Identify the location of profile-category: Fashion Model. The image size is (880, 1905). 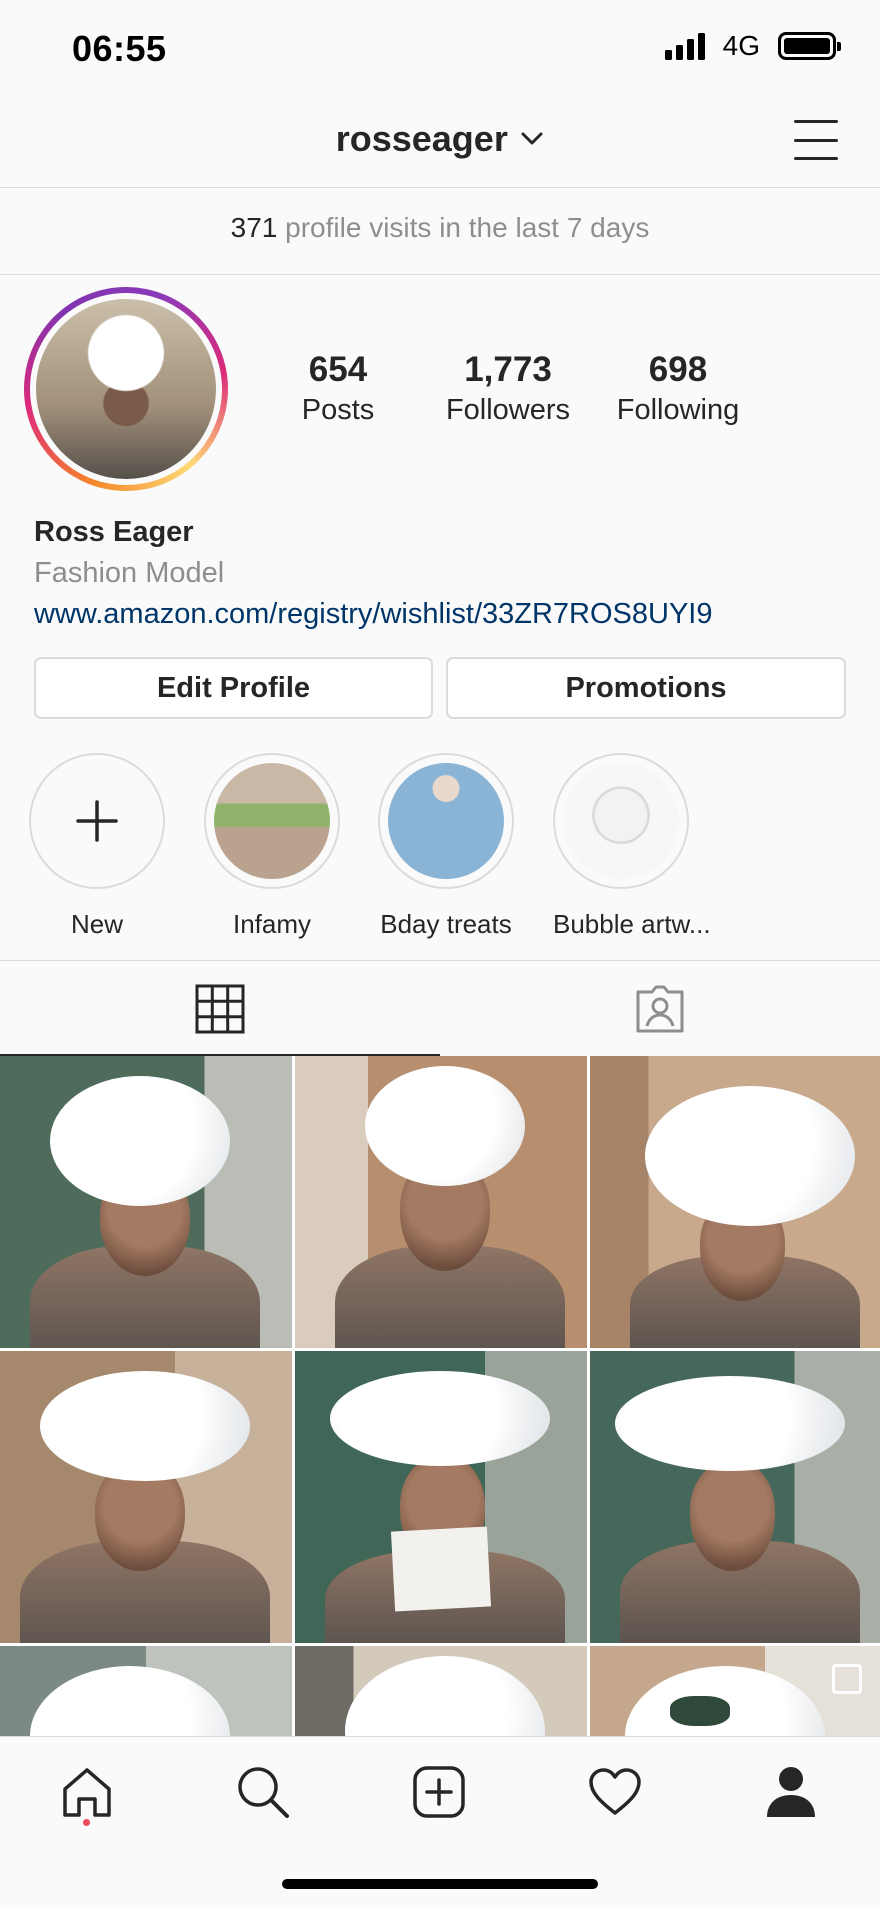
(129, 573).